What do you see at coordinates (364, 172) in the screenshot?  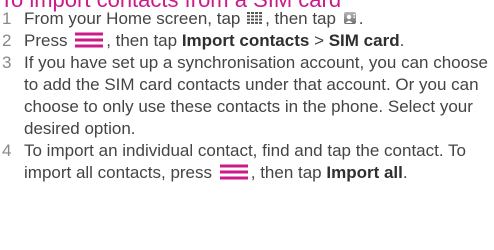 I see `import-all-label: Import all` at bounding box center [364, 172].